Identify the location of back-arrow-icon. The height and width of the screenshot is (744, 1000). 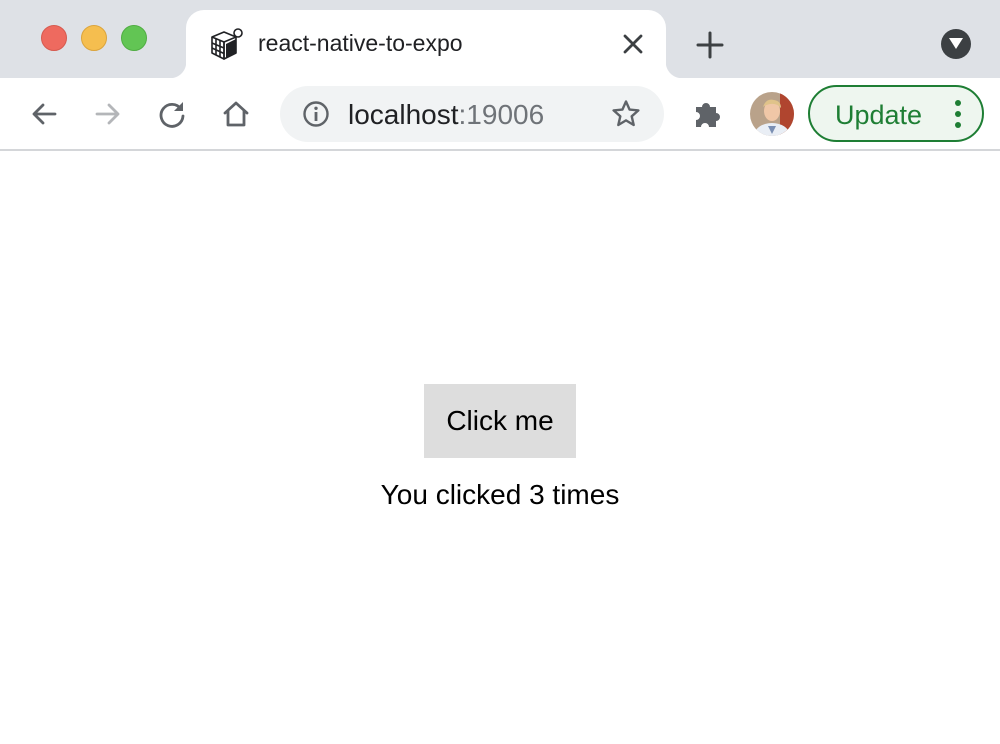
(44, 114).